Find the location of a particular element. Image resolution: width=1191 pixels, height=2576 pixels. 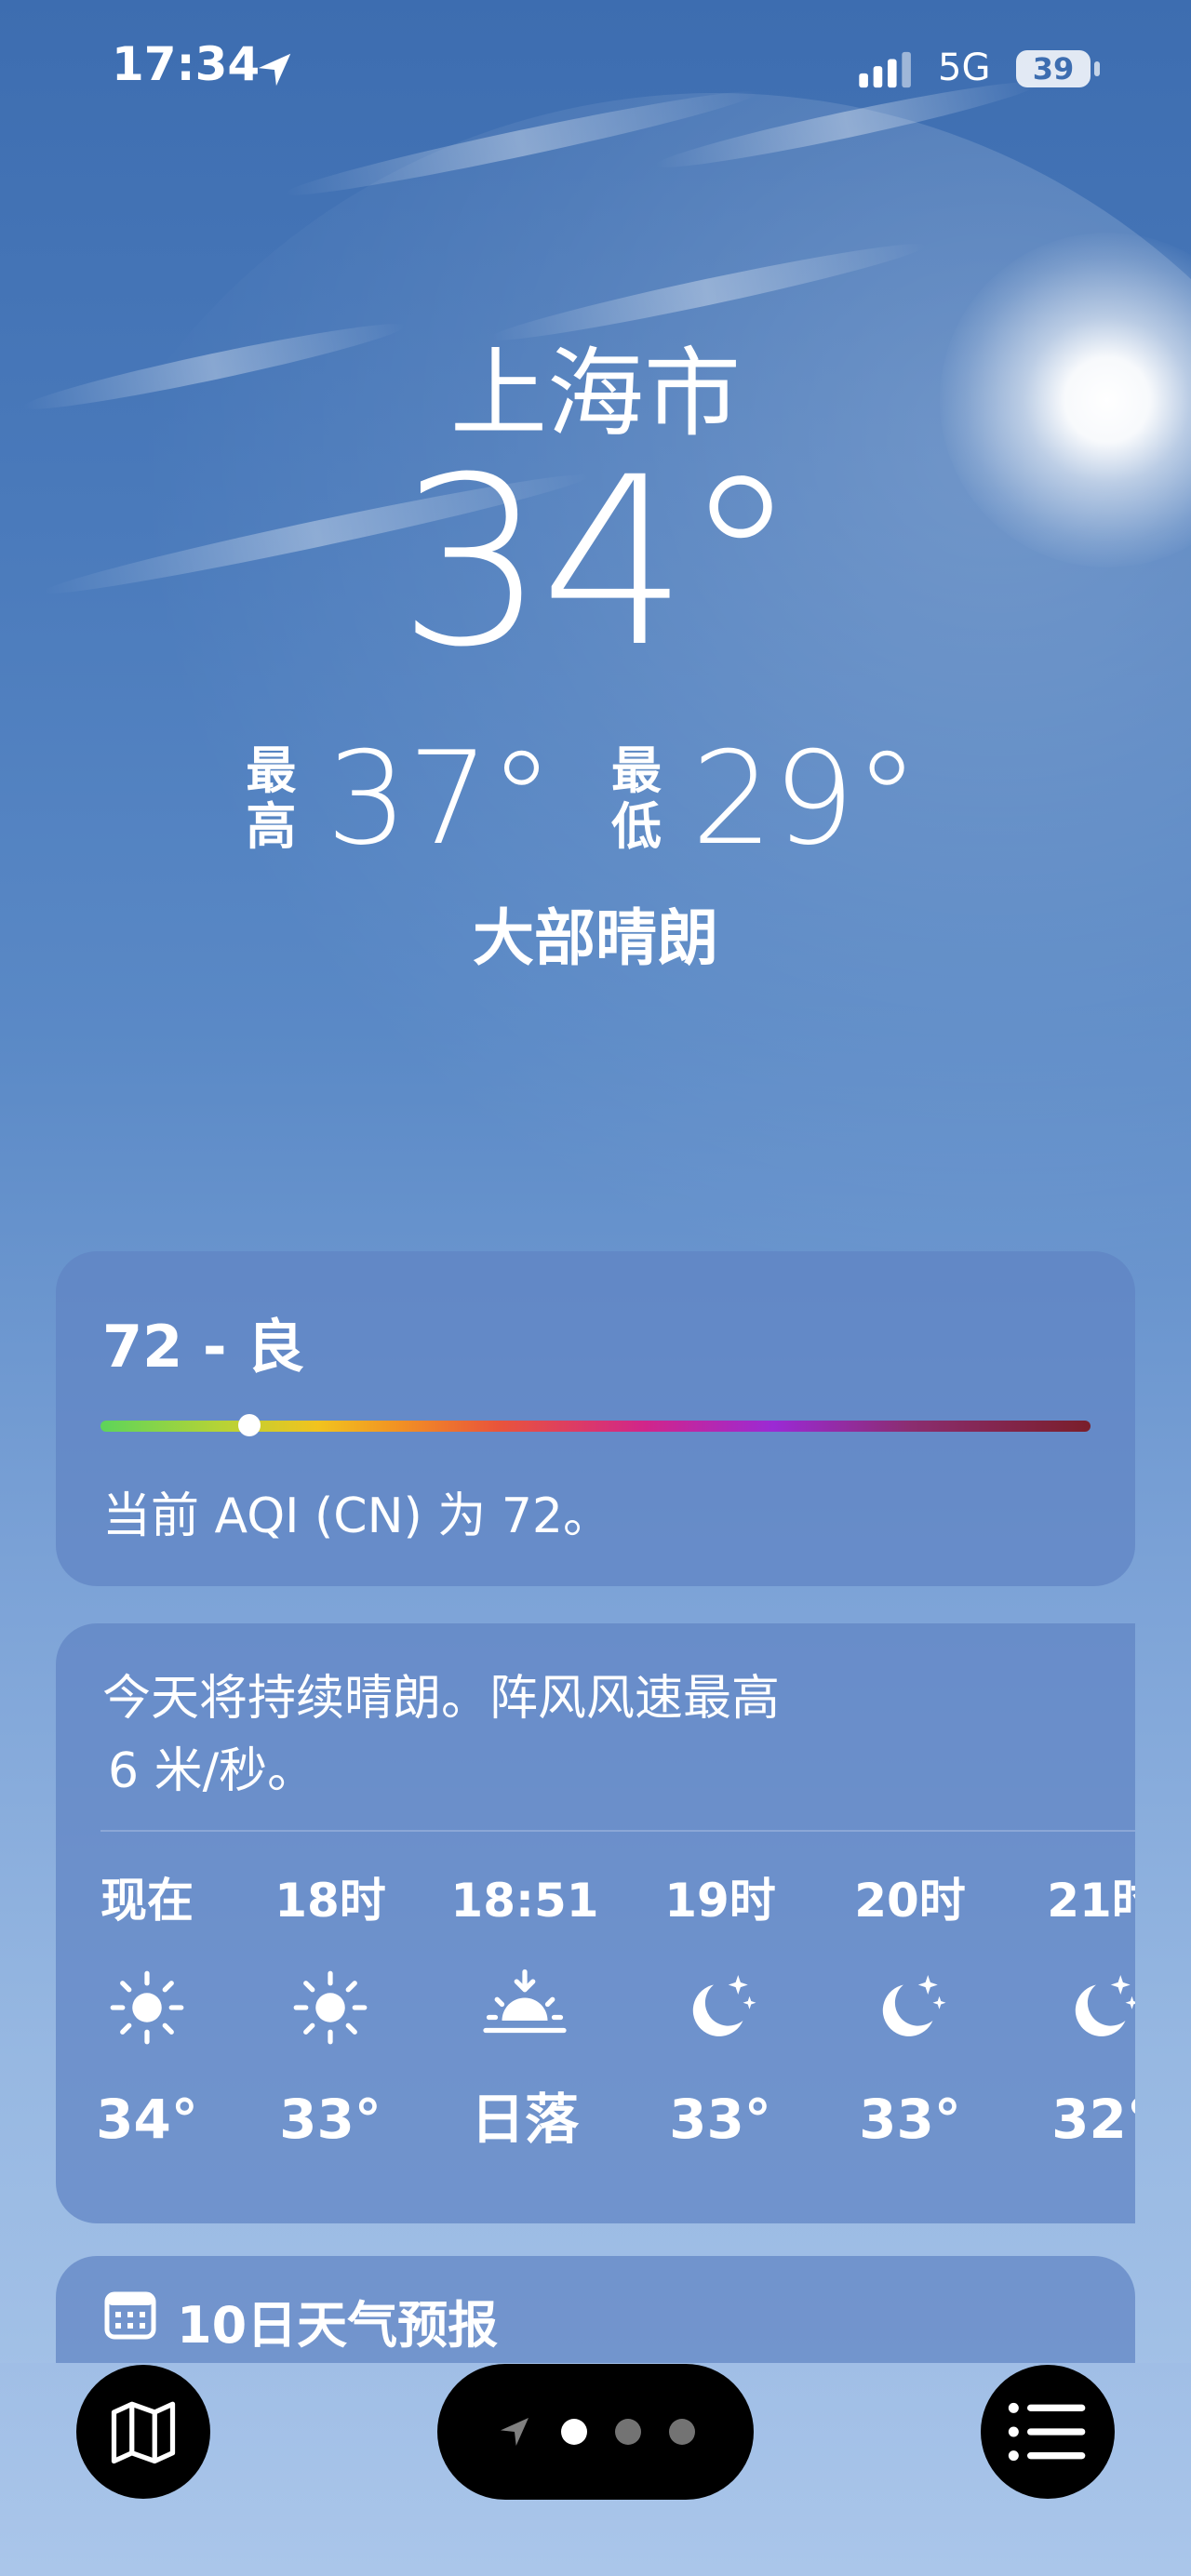

signal-icon is located at coordinates (885, 69).